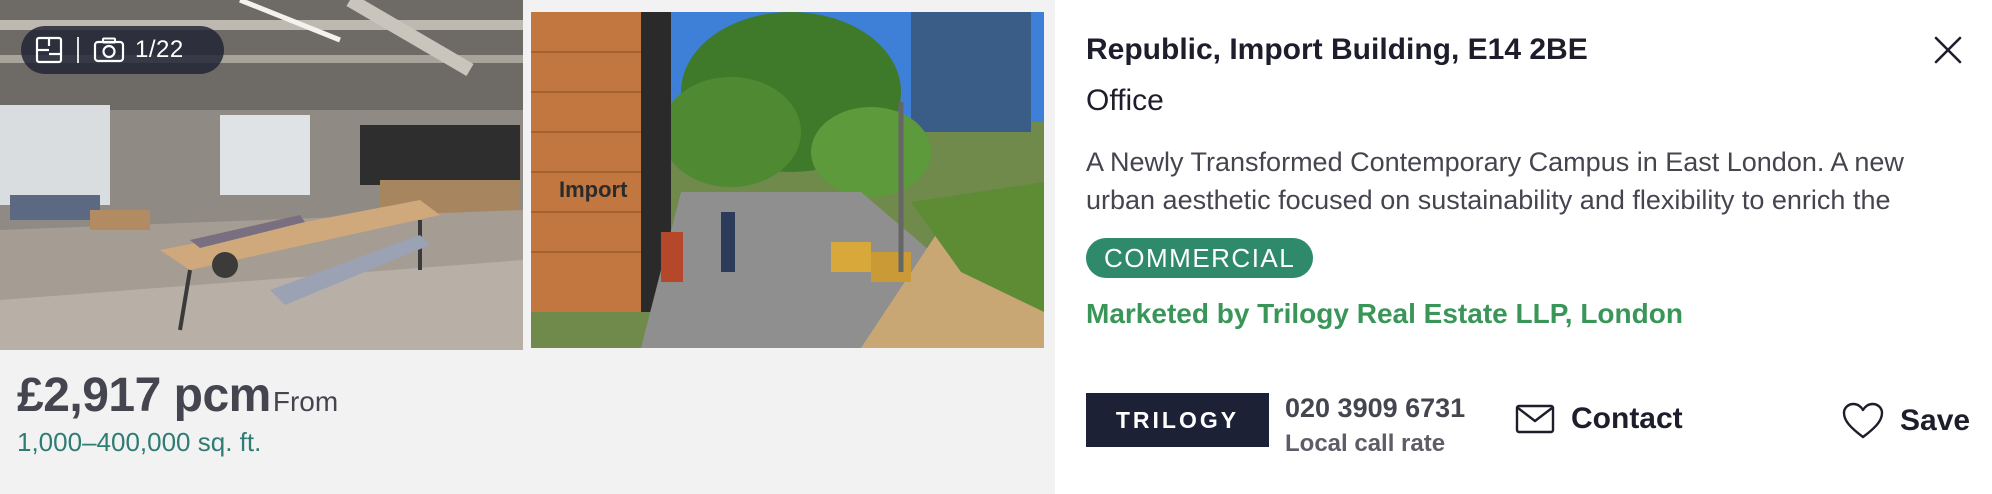 Image resolution: width=1992 pixels, height=494 pixels. Describe the element at coordinates (593, 189) in the screenshot. I see `import-sign-text: Import` at that location.